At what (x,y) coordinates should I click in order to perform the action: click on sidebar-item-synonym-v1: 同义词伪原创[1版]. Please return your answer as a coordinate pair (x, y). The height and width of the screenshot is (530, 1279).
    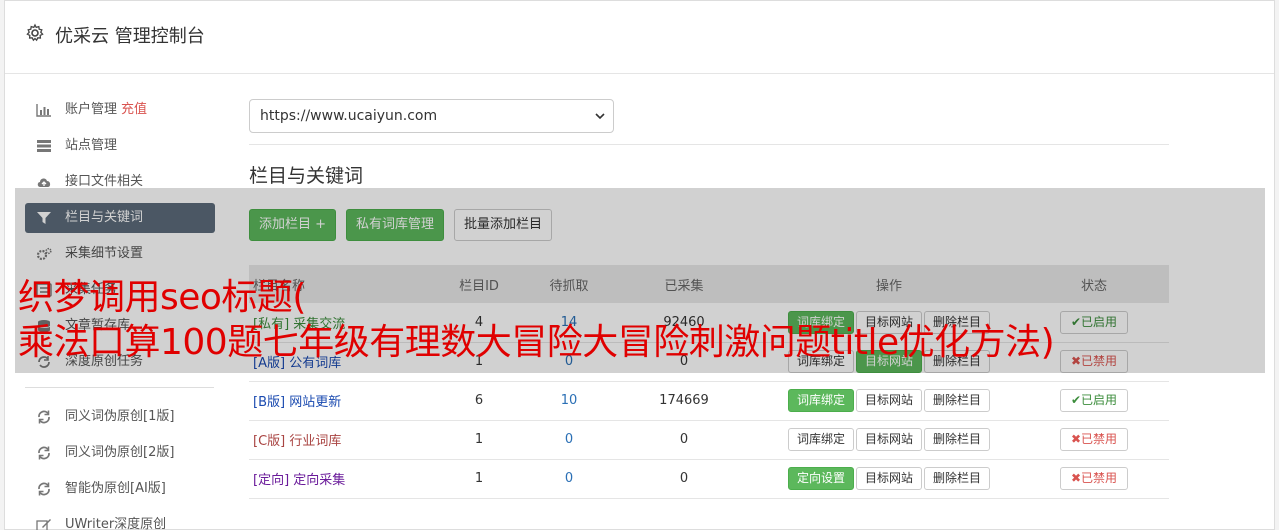
    Looking at the image, I should click on (120, 417).